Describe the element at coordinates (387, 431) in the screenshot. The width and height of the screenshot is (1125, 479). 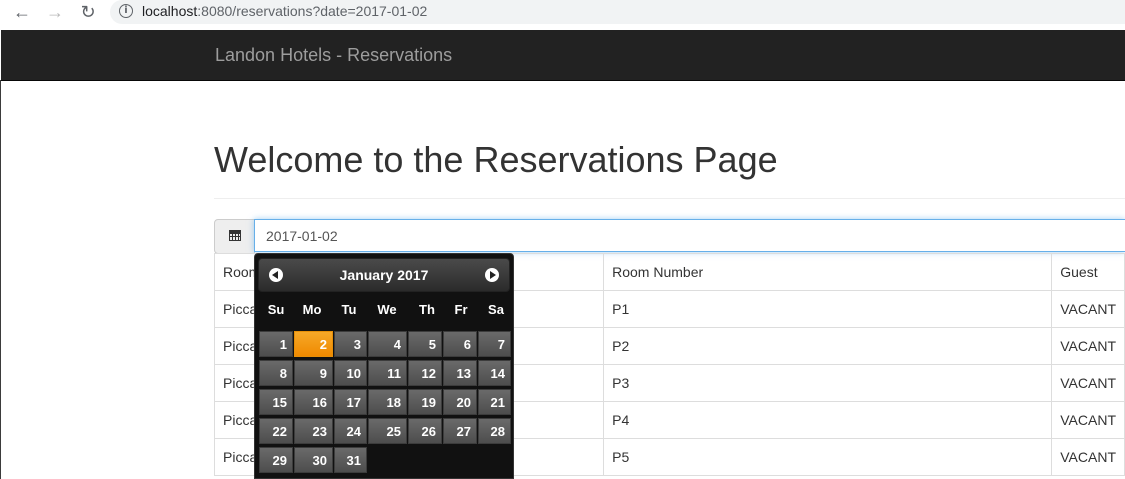
I see `datepicker-day: 25` at that location.